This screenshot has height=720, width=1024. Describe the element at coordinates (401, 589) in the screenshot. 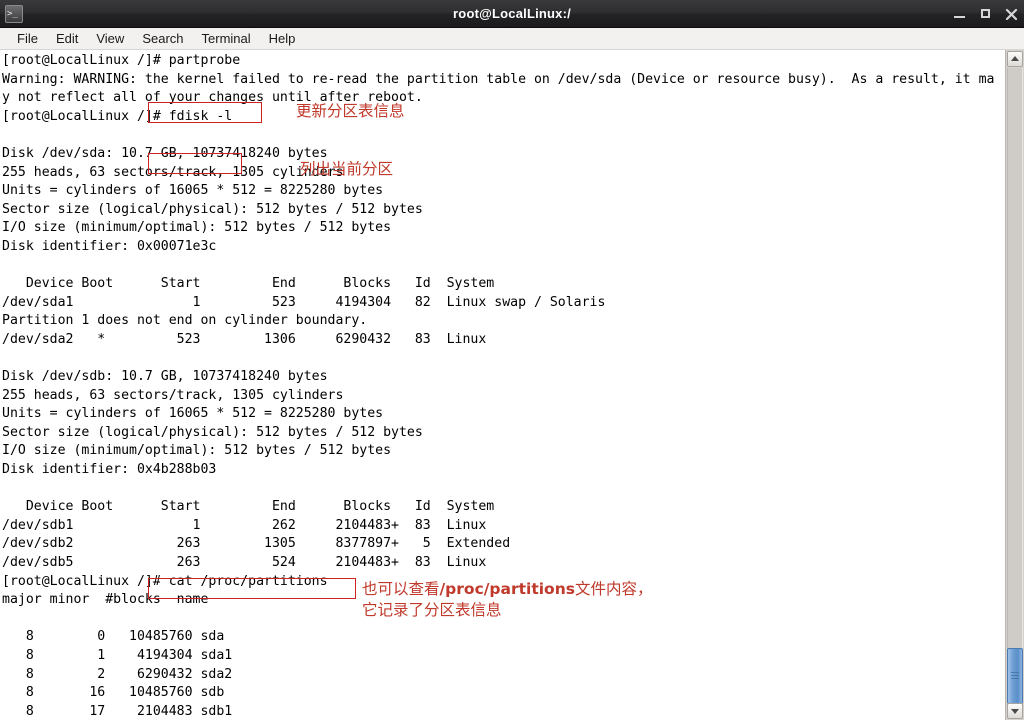

I see `annotation-proc-line1-a: 也可以查看` at that location.